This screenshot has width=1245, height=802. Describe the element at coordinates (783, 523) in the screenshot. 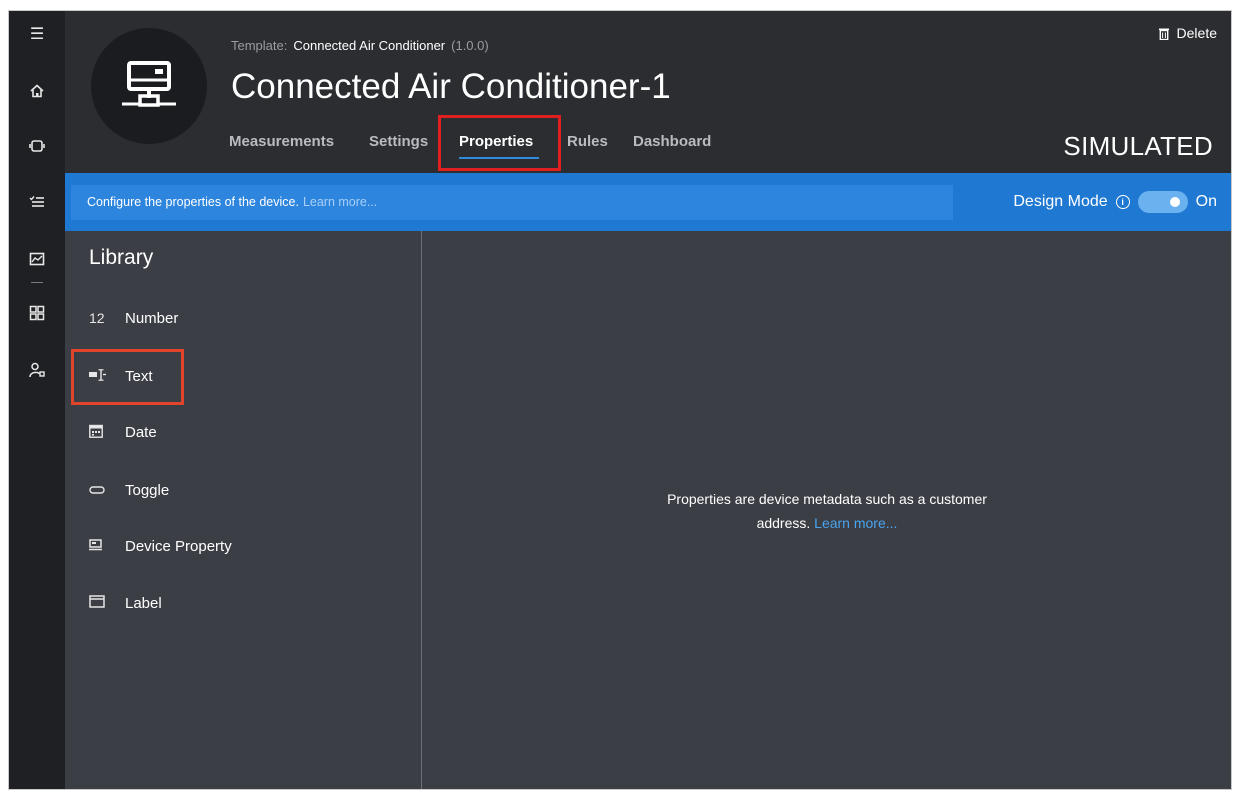

I see `empty-state-address: address.` at that location.